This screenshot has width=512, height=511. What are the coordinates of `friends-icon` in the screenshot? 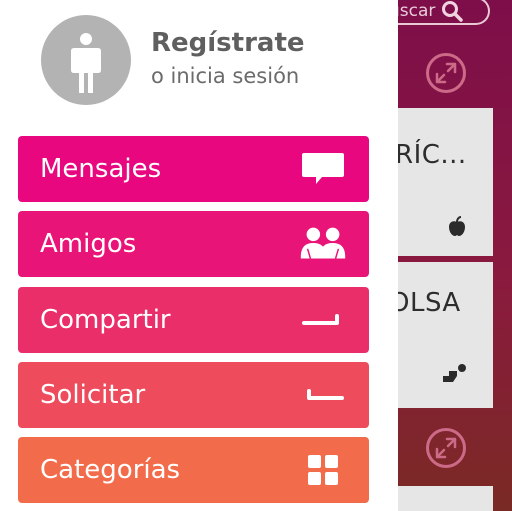 It's located at (323, 244).